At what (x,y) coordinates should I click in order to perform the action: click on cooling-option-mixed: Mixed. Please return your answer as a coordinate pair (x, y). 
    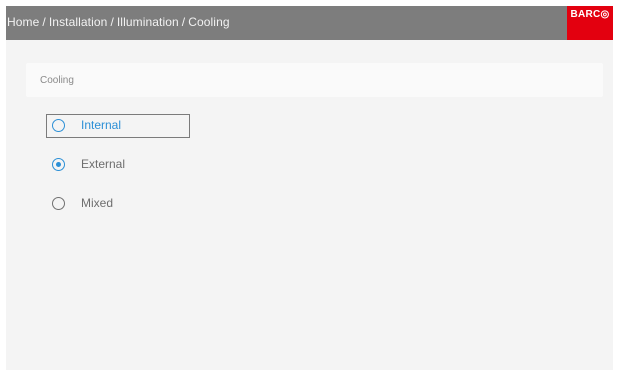
    Looking at the image, I should click on (118, 204).